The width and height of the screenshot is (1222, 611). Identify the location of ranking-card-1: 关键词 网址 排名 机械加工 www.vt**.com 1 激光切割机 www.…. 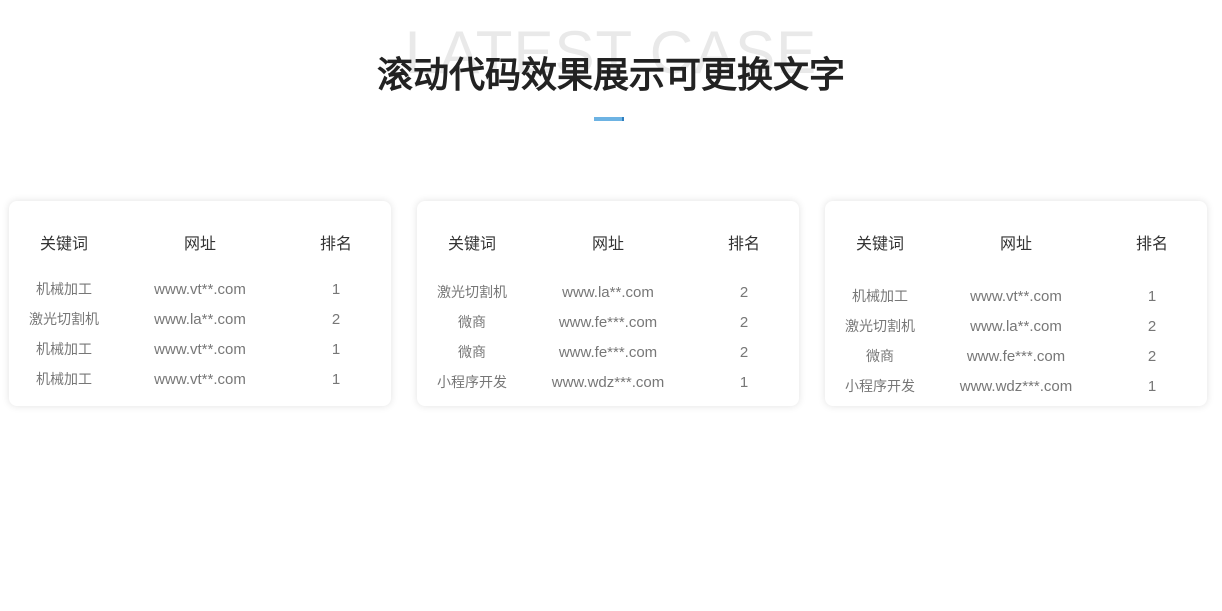
(200, 303).